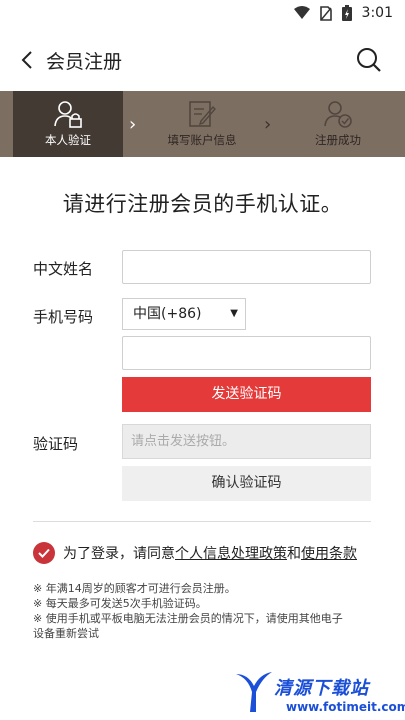  What do you see at coordinates (202, 204) in the screenshot?
I see `verification-headline: 请进行注册会员的手机认证。` at bounding box center [202, 204].